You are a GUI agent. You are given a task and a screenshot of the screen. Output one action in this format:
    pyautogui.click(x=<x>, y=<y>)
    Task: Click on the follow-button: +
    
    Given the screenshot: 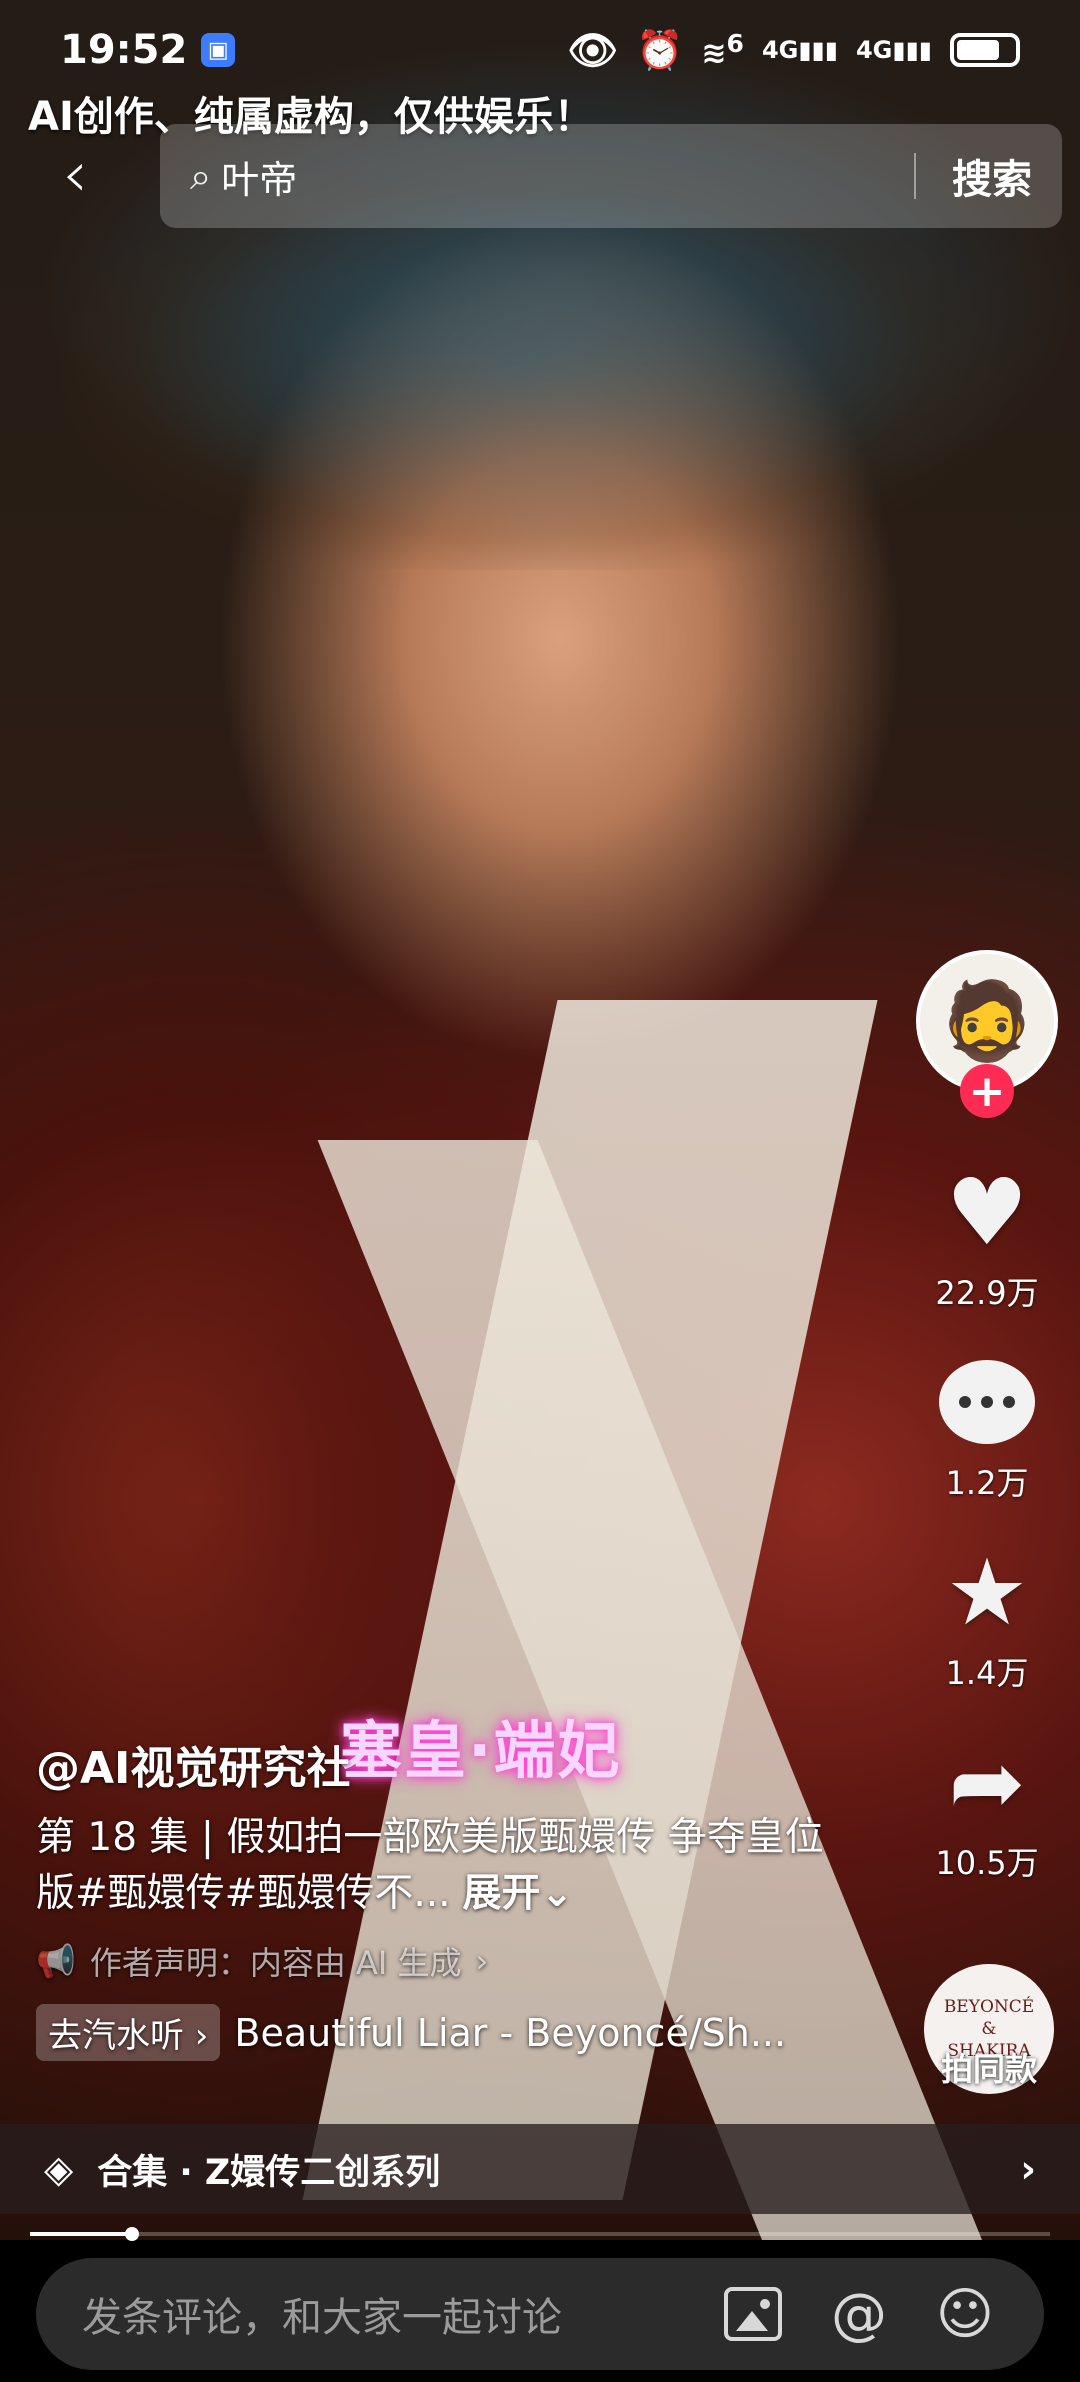 What is the action you would take?
    pyautogui.click(x=987, y=1091)
    